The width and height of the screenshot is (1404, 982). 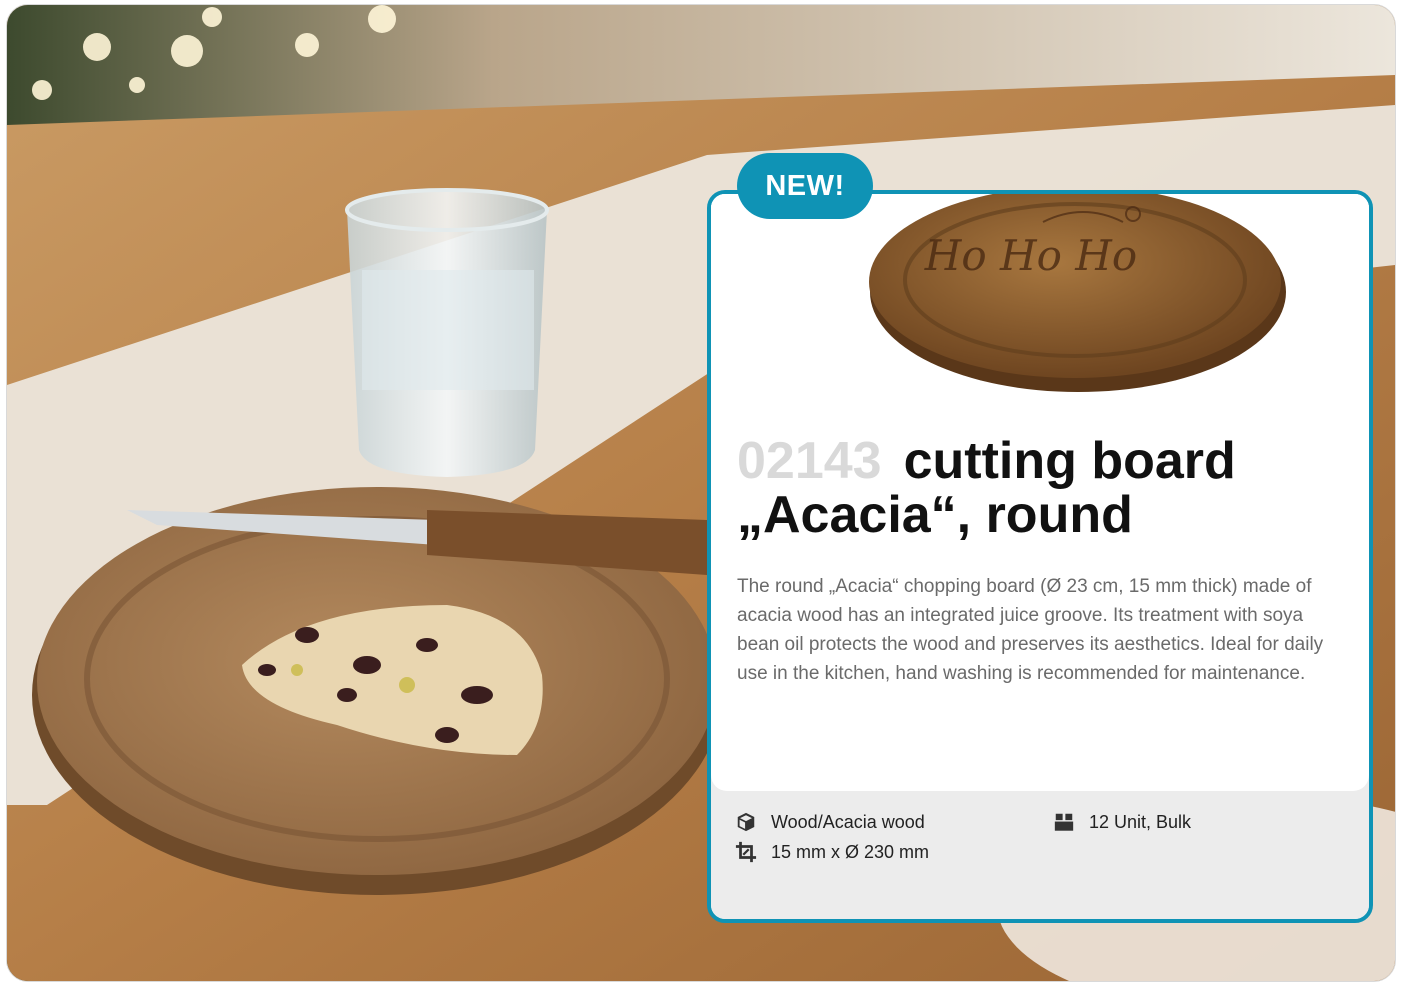 I want to click on title-line-1: cutting board, so click(x=1069, y=461).